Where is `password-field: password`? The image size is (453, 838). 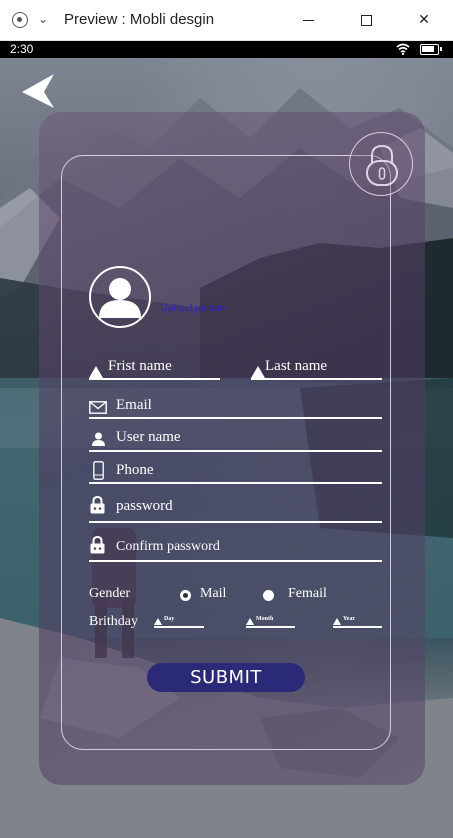 password-field: password is located at coordinates (235, 509).